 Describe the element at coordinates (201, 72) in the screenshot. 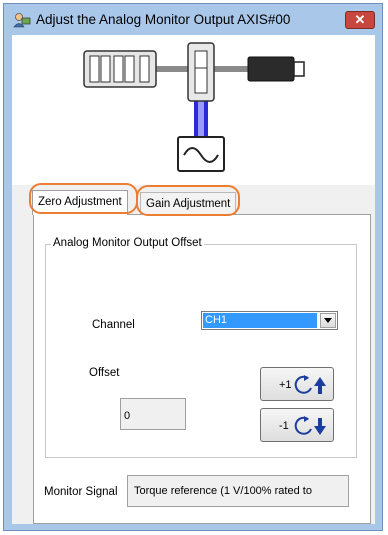

I see `servo-amplifier-icon` at that location.